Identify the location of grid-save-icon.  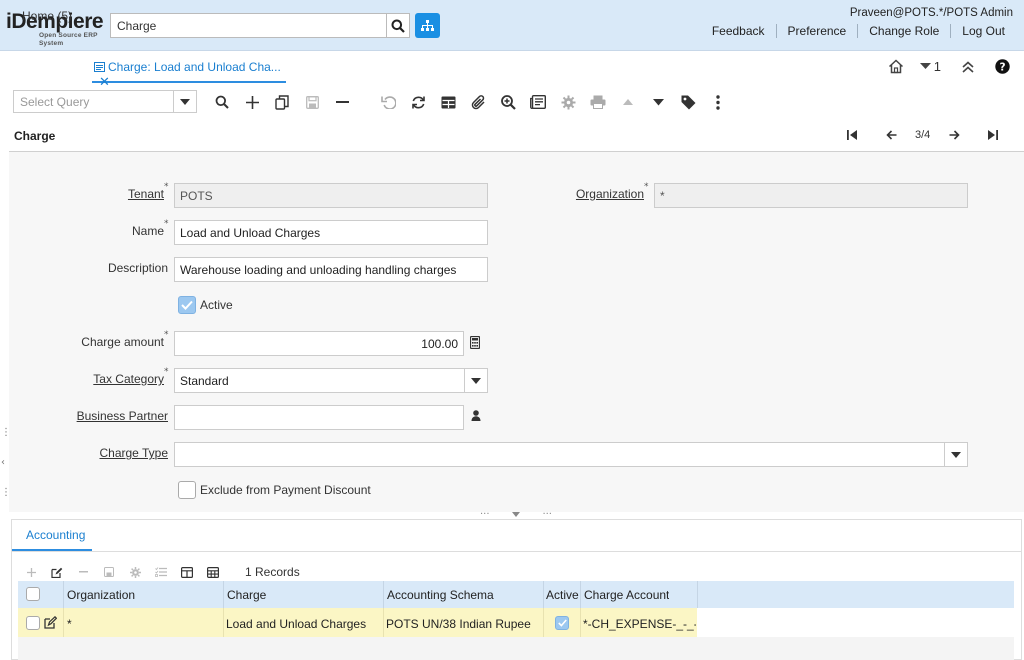
(109, 572).